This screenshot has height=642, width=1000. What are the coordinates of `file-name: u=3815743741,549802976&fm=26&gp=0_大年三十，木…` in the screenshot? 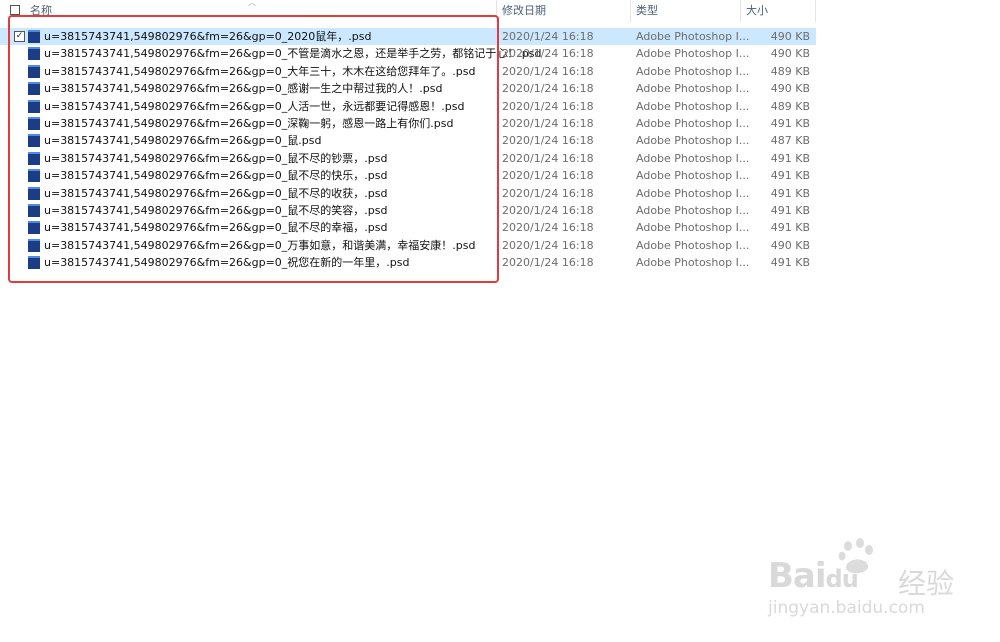 It's located at (260, 71).